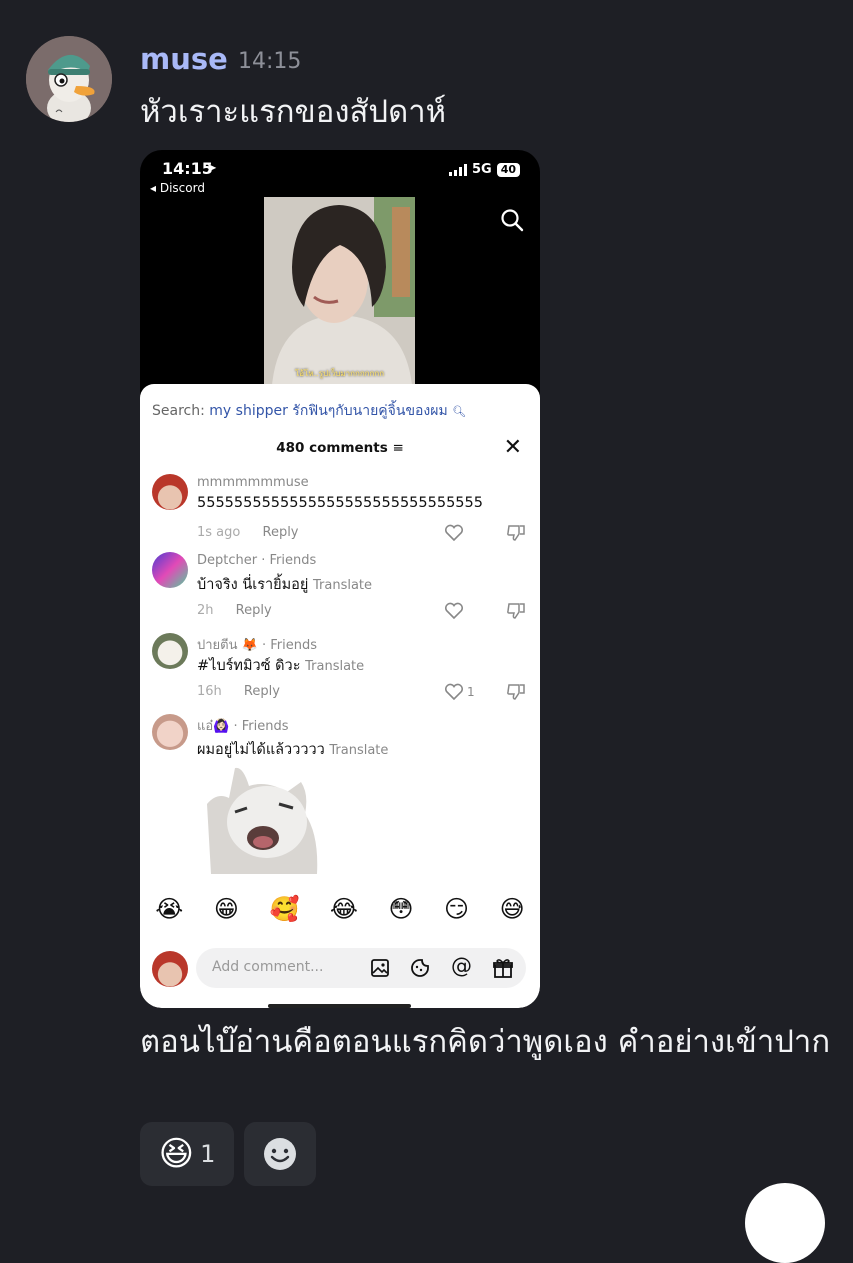 Image resolution: width=853 pixels, height=1263 pixels. Describe the element at coordinates (256, 560) in the screenshot. I see `commenter-name: Deptcher · Friends` at that location.